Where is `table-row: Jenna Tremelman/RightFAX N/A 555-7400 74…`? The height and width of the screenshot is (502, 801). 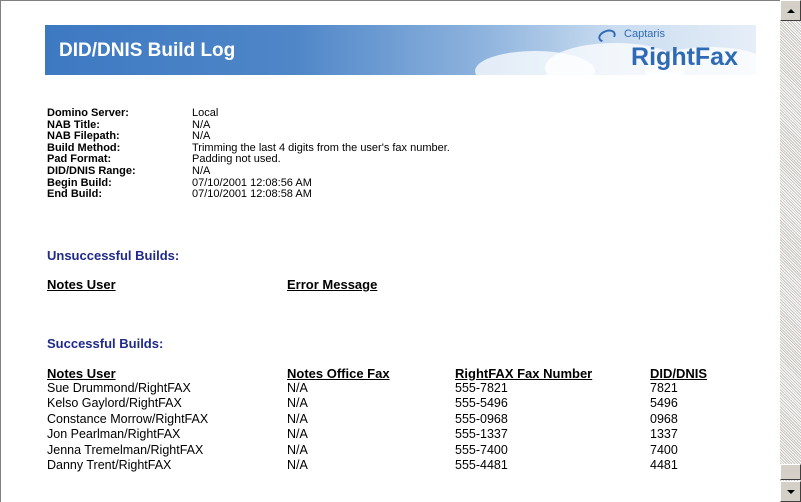 table-row: Jenna Tremelman/RightFAX N/A 555-7400 74… is located at coordinates (362, 449).